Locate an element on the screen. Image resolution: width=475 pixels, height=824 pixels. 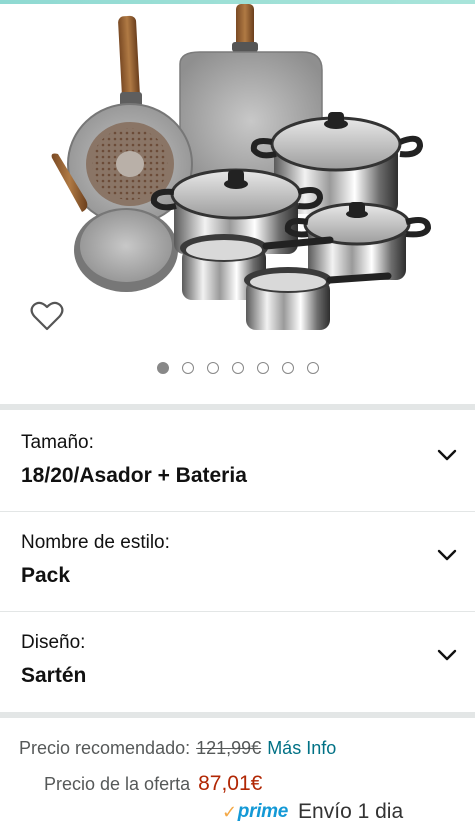
more-info-link: Más Info is located at coordinates (301, 748).